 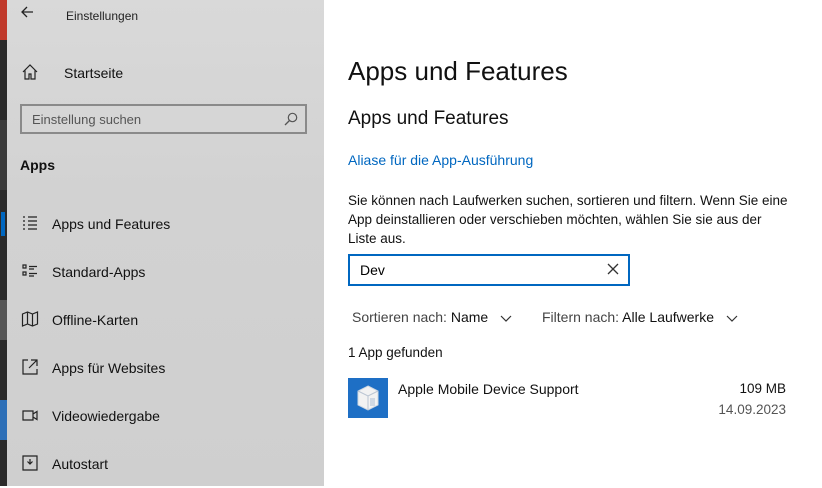 I want to click on sort-label: Sortieren nach:, so click(x=399, y=317).